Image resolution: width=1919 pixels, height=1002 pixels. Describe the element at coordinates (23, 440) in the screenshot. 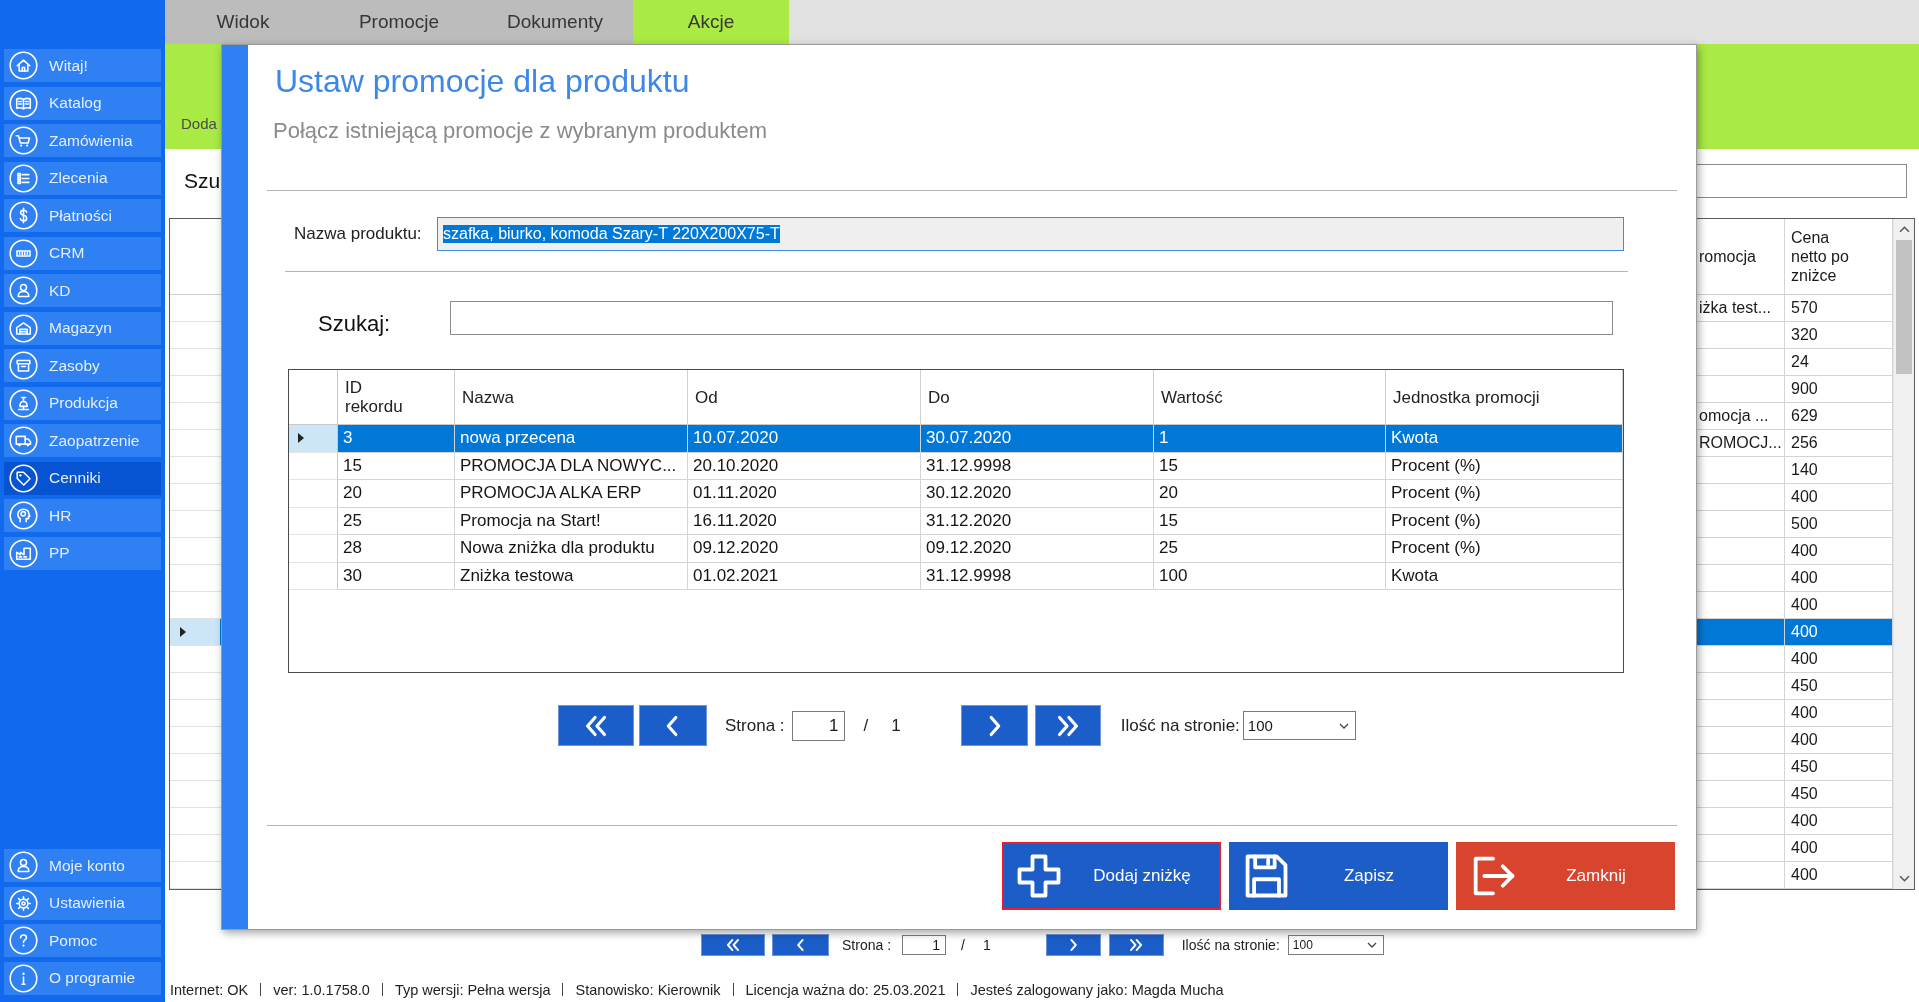

I see `truck-icon` at that location.